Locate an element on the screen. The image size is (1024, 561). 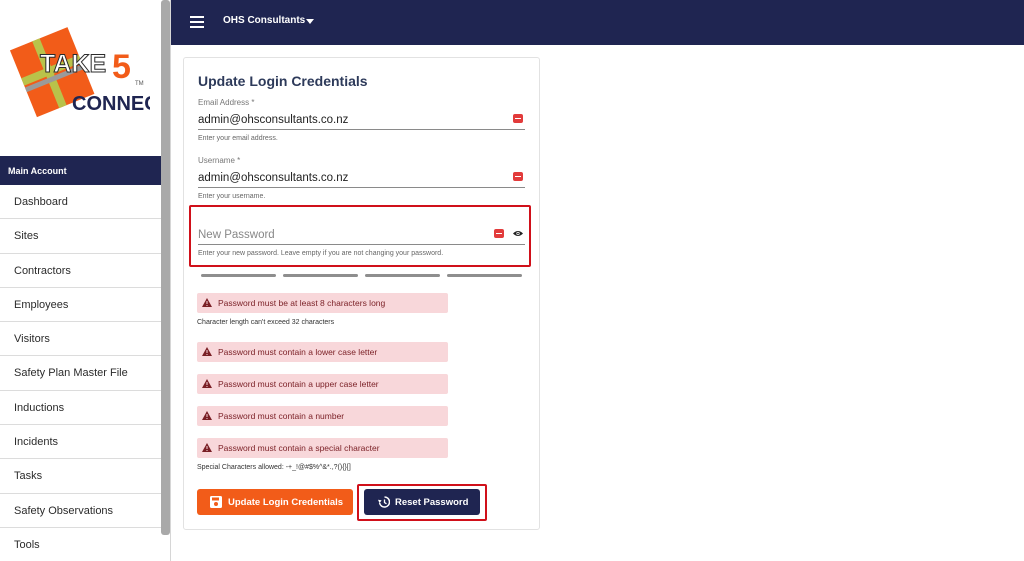
sidebar-item-safety-plan-master-file: Safety Plan Master File is located at coordinates (80, 373).